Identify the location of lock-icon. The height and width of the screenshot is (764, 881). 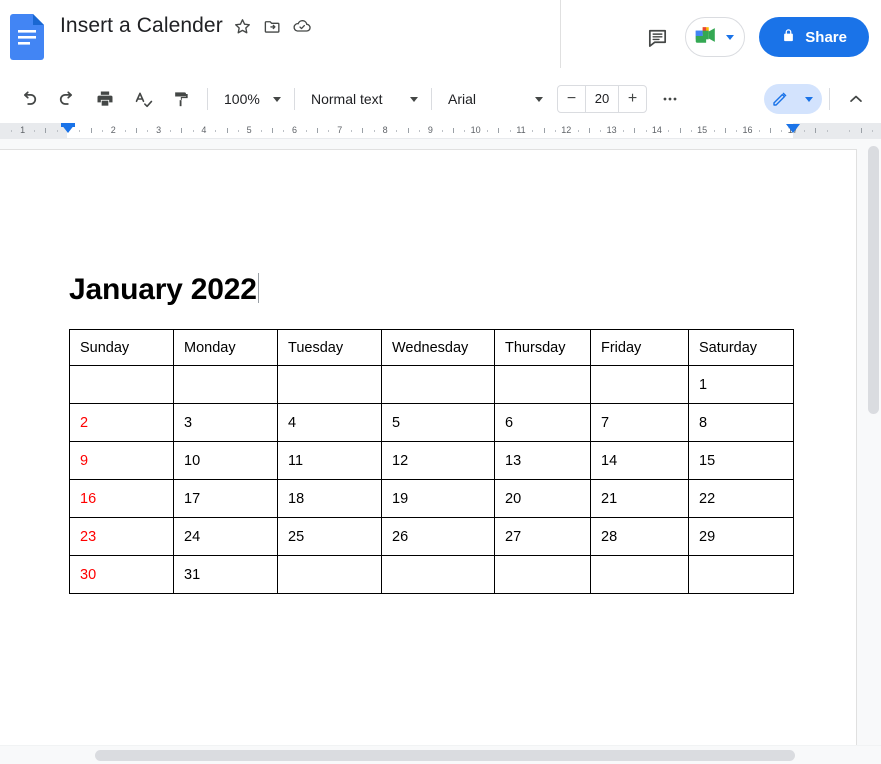
(788, 37).